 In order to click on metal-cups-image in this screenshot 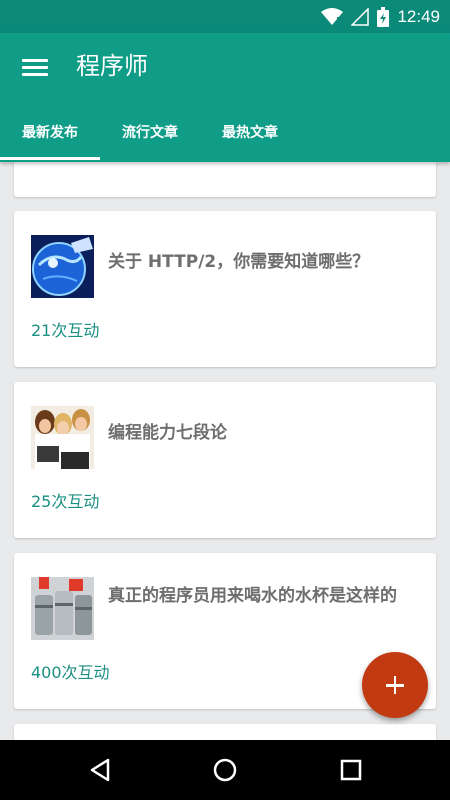, I will do `click(62, 608)`.